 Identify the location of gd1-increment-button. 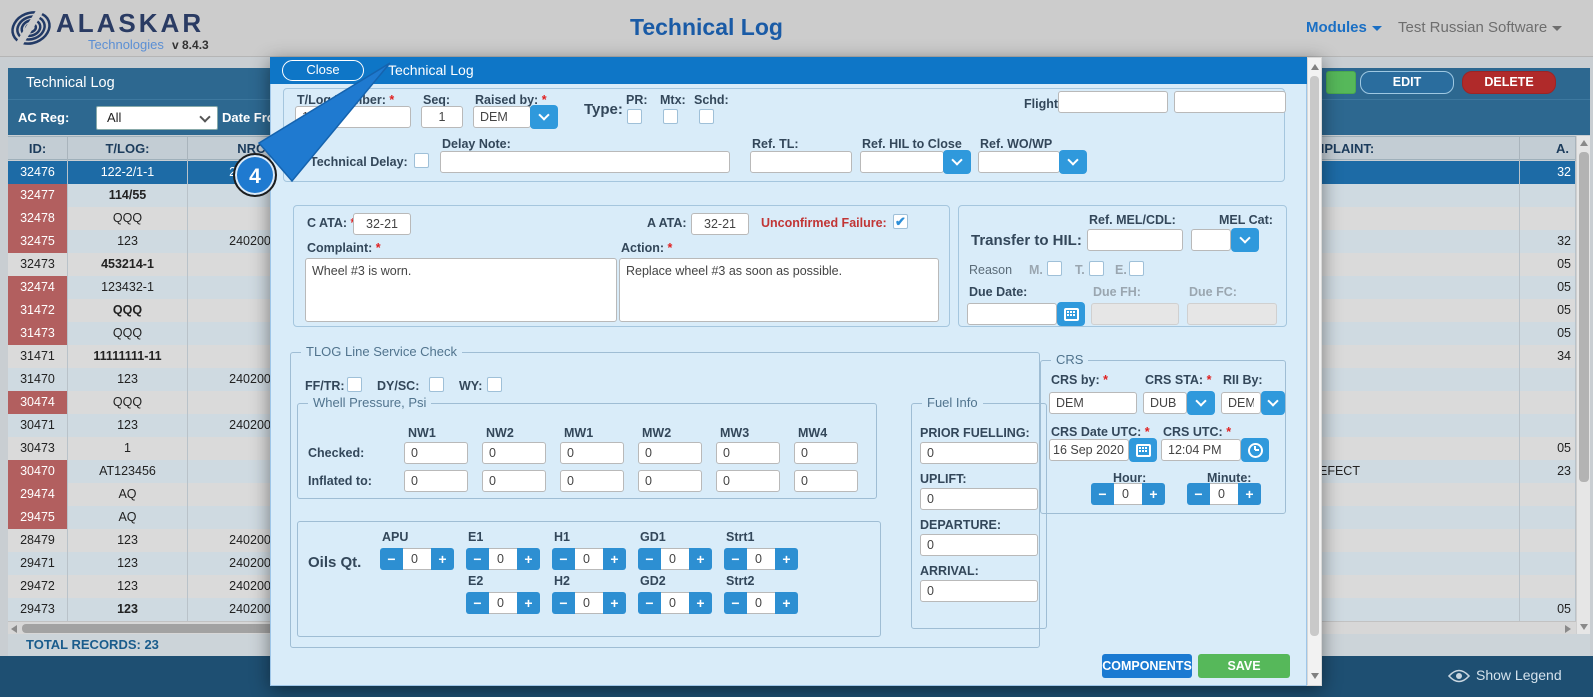
(700, 559).